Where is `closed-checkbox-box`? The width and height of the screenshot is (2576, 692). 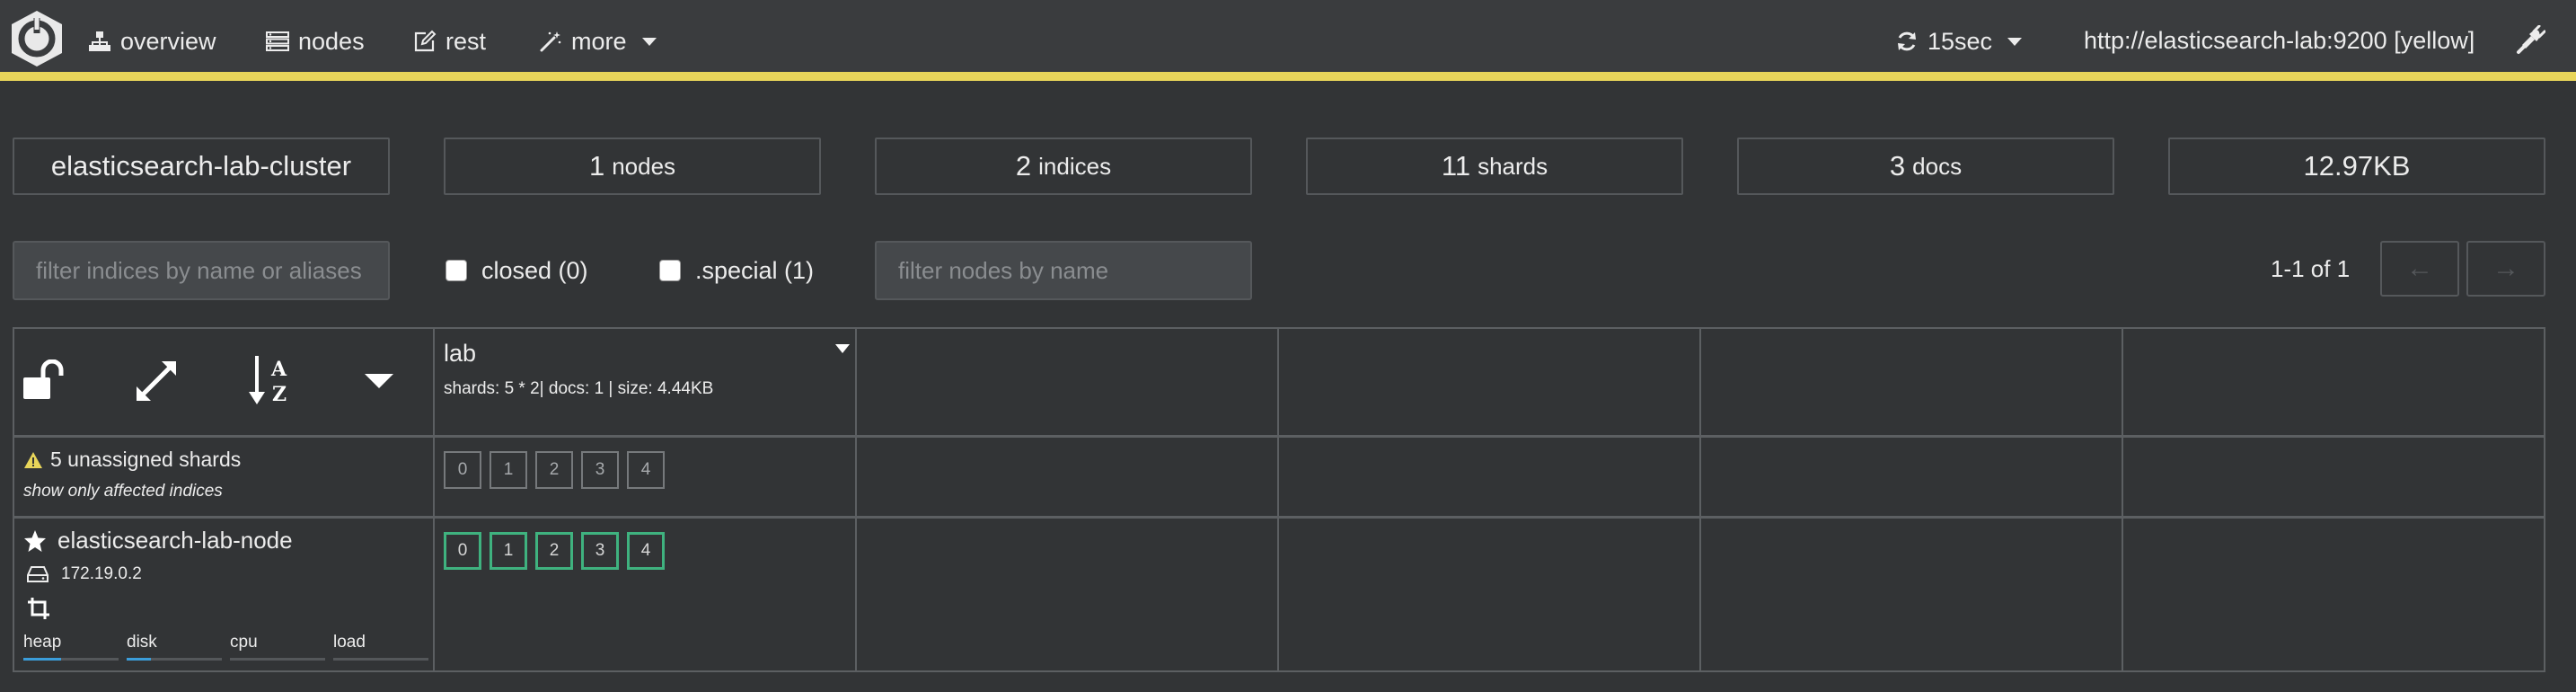 closed-checkbox-box is located at coordinates (456, 270).